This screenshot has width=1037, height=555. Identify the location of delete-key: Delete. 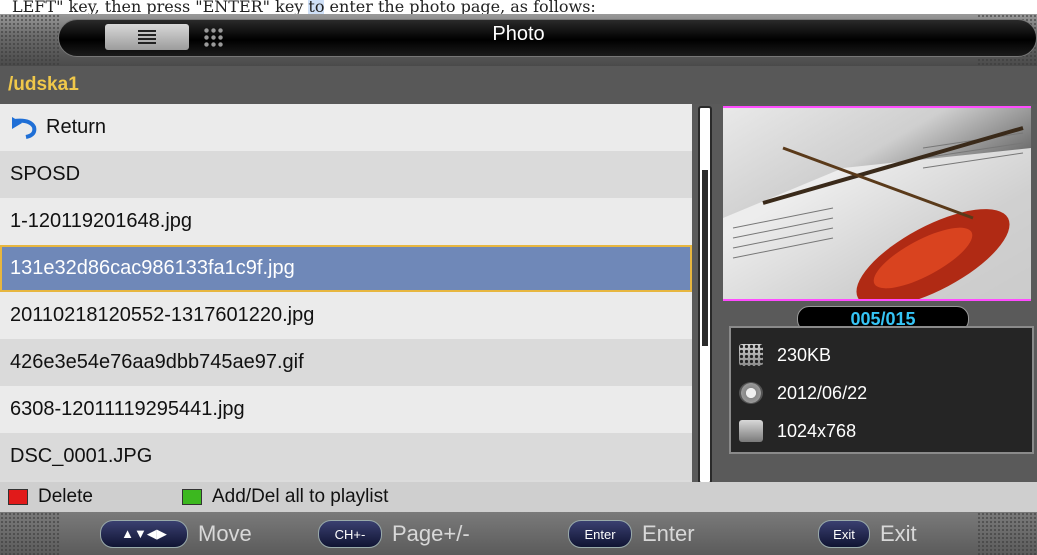
(50, 497).